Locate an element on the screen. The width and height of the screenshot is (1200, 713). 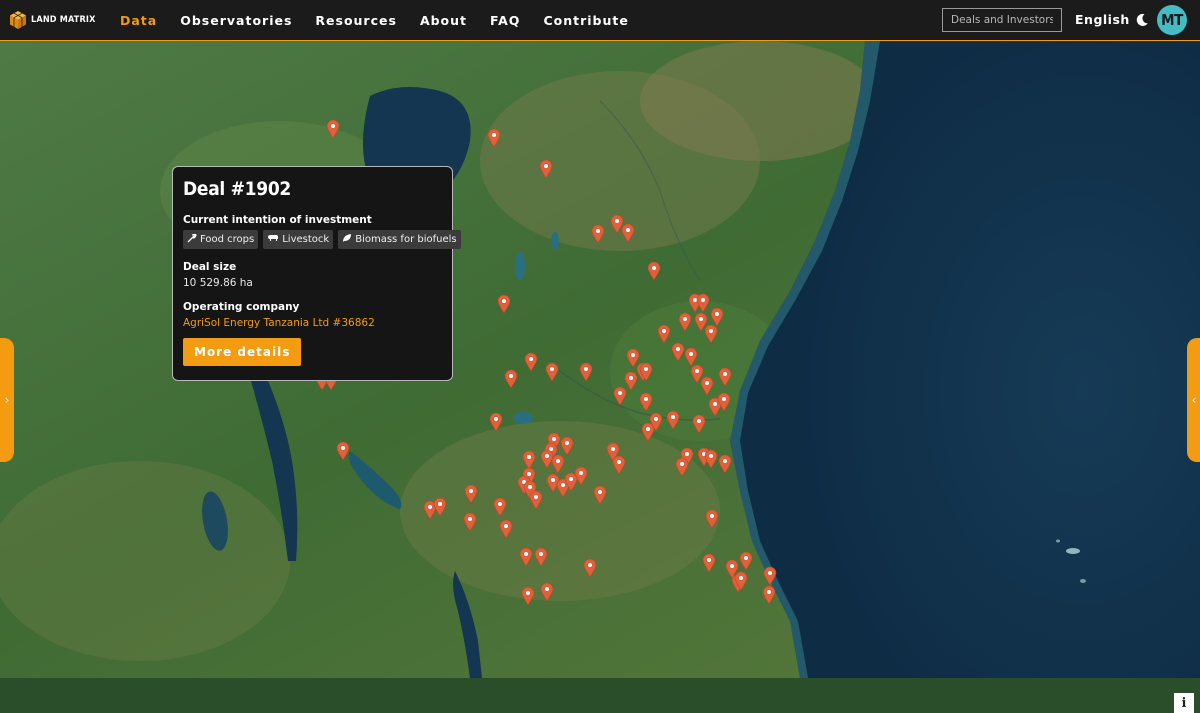
user-avatar: MT is located at coordinates (1172, 20).